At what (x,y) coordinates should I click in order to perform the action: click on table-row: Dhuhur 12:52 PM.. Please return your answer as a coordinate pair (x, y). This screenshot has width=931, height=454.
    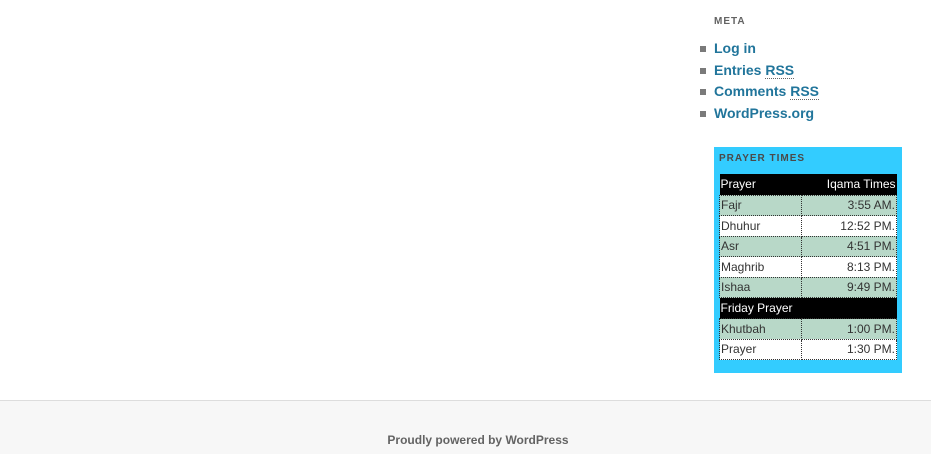
    Looking at the image, I should click on (808, 226).